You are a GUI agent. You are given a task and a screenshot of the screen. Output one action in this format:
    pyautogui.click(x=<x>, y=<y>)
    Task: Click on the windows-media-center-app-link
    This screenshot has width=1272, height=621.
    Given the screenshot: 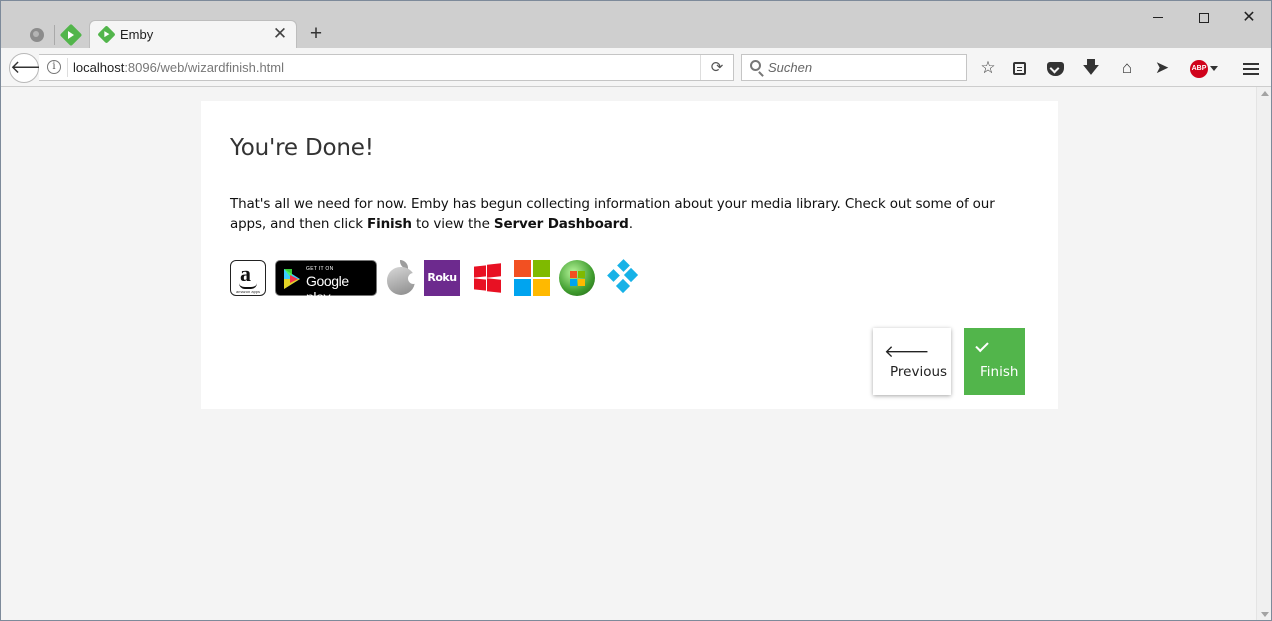 What is the action you would take?
    pyautogui.click(x=577, y=278)
    